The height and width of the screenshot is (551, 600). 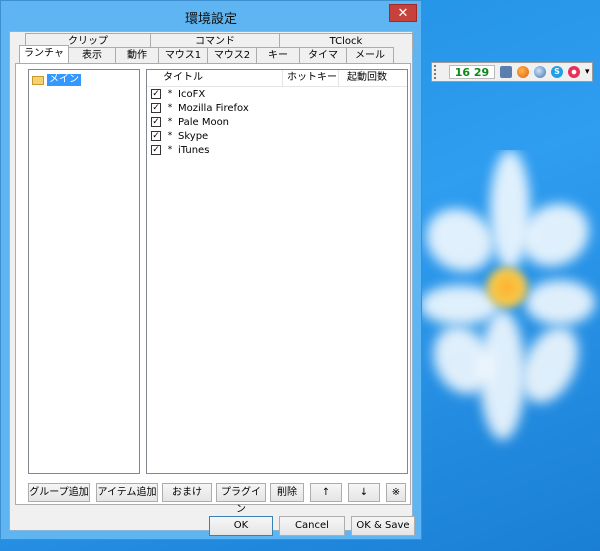 What do you see at coordinates (277, 122) in the screenshot?
I see `list-item: ✓ * Pale Moon` at bounding box center [277, 122].